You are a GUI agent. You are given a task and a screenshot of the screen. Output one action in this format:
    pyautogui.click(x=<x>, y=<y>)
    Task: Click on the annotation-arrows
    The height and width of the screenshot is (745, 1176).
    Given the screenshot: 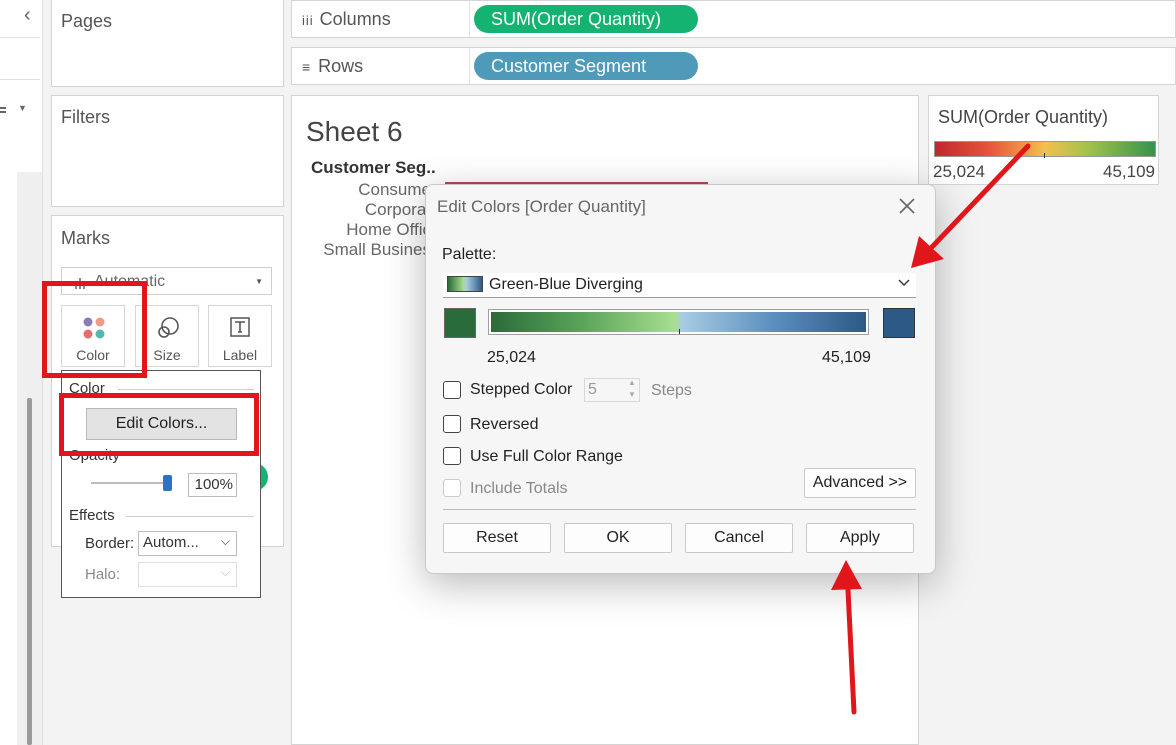 What is the action you would take?
    pyautogui.click(x=931, y=429)
    